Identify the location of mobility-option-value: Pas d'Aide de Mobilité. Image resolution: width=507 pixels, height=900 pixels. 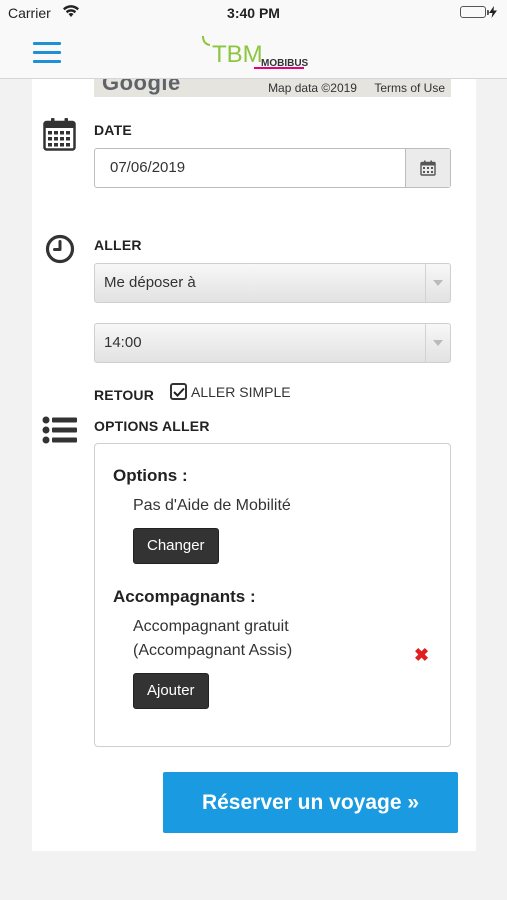
(212, 505).